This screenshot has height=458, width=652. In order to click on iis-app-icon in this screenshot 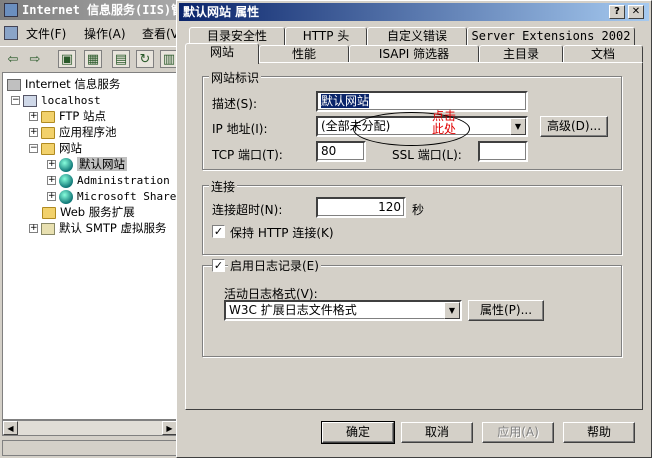, I will do `click(11, 10)`.